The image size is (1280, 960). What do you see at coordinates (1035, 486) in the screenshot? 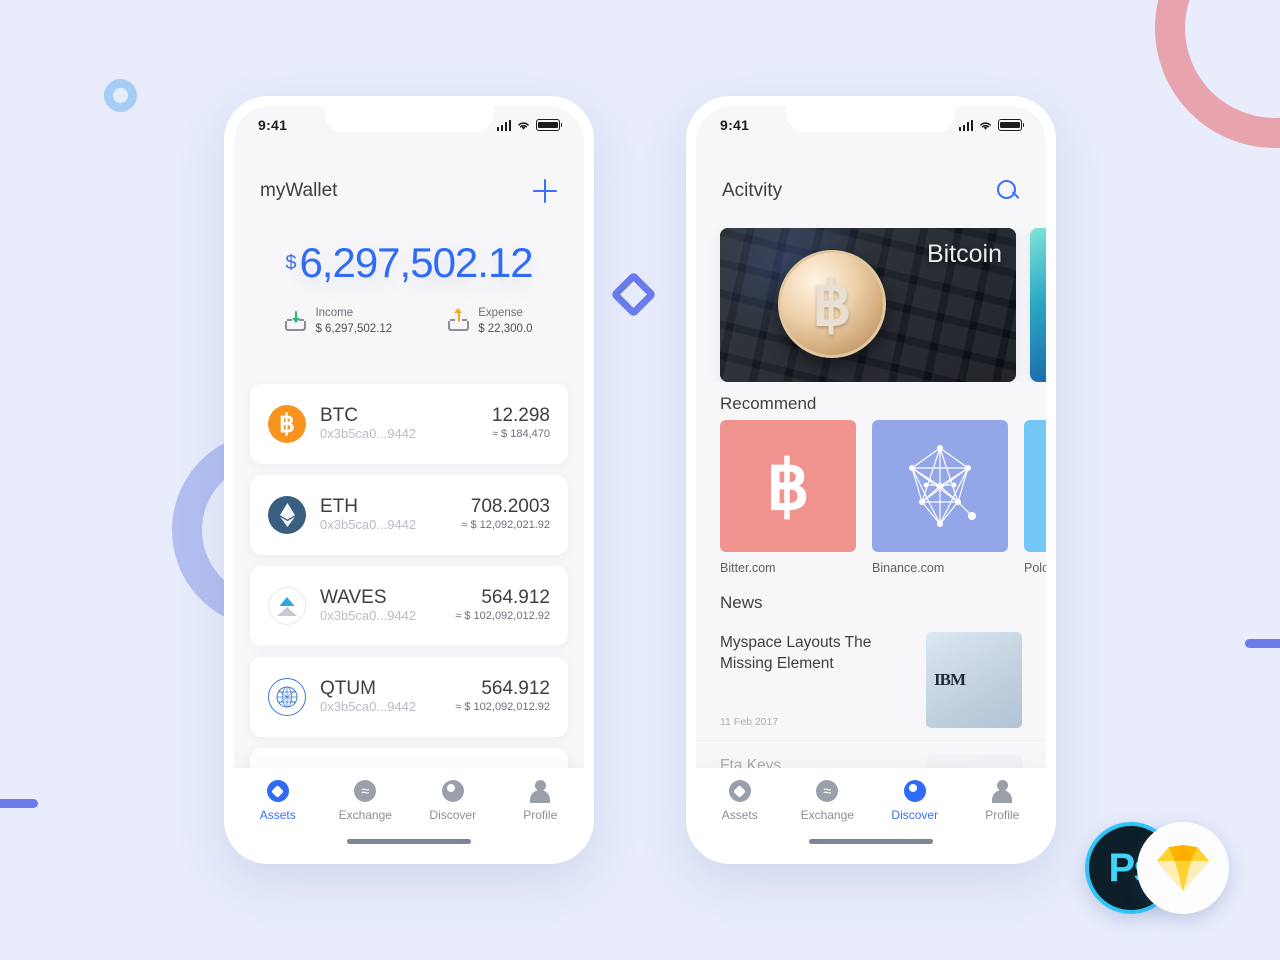
I see `poloniex-icon` at bounding box center [1035, 486].